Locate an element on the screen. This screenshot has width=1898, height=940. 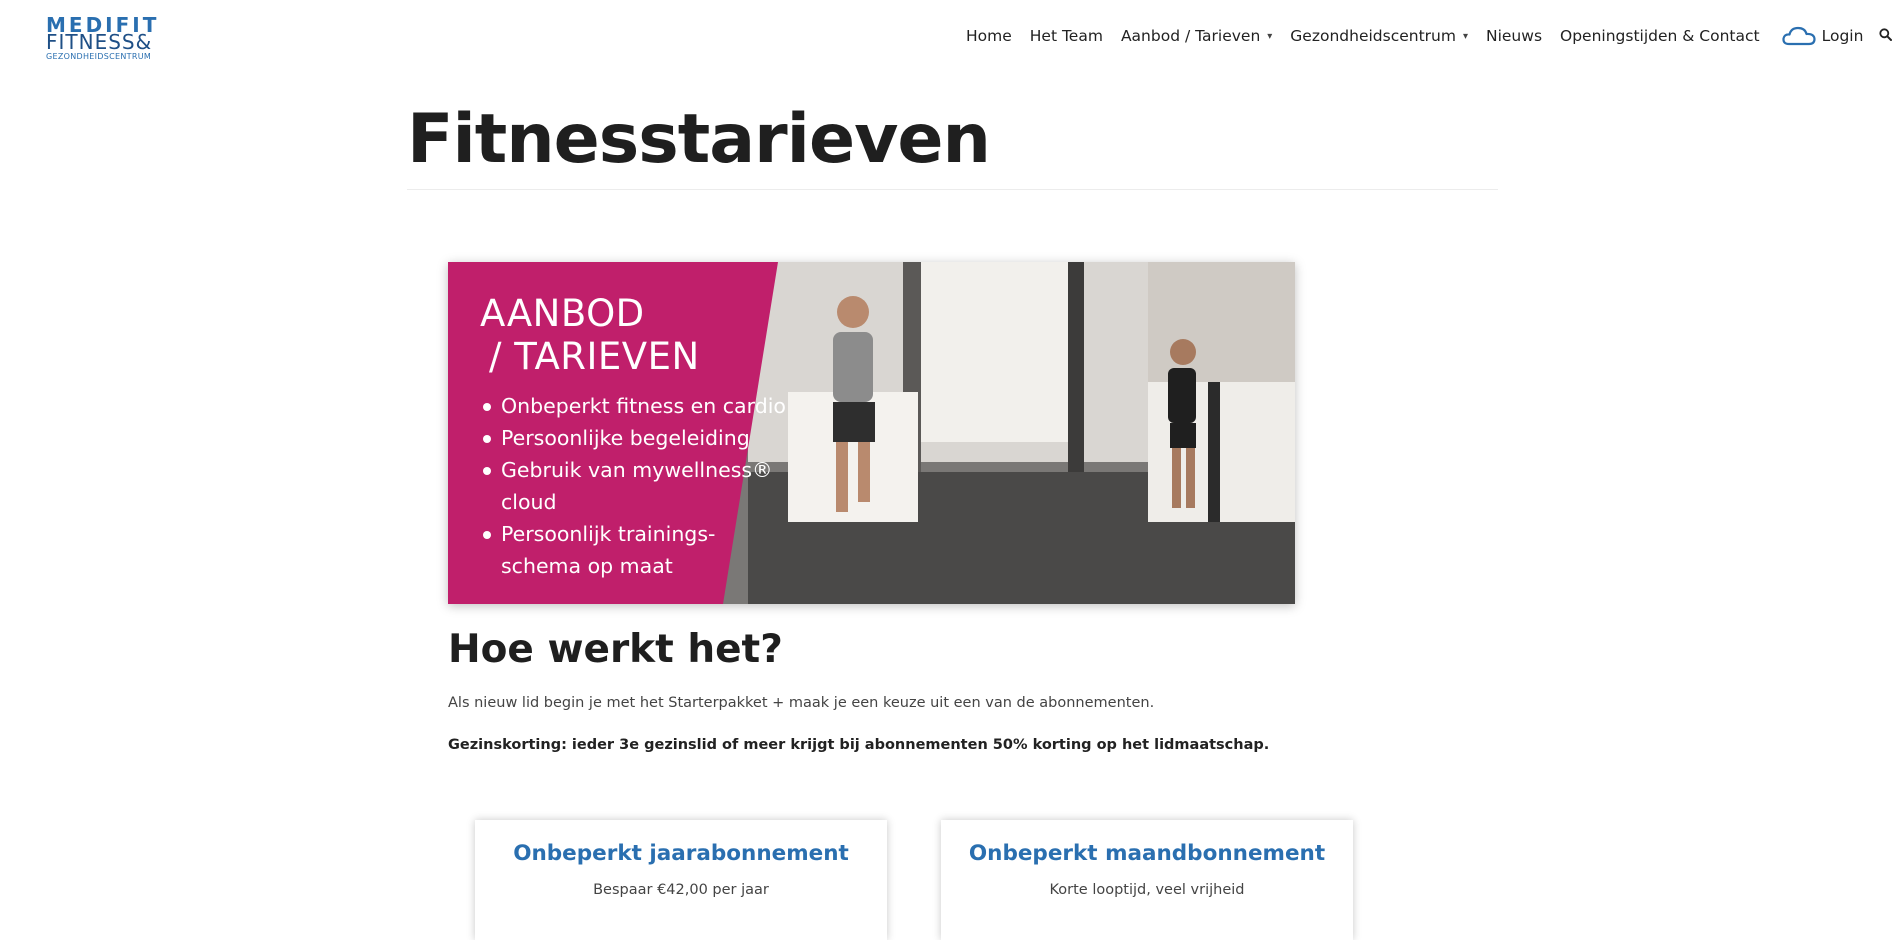
nav-item-label: Home is located at coordinates (989, 36).